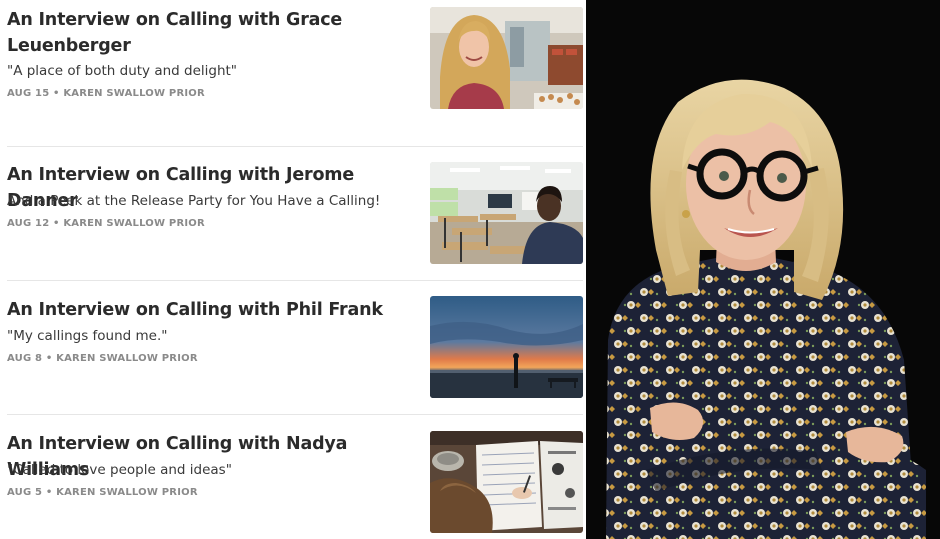  What do you see at coordinates (212, 310) in the screenshot?
I see `post-title: An Interview on Calling with Phil Frank` at bounding box center [212, 310].